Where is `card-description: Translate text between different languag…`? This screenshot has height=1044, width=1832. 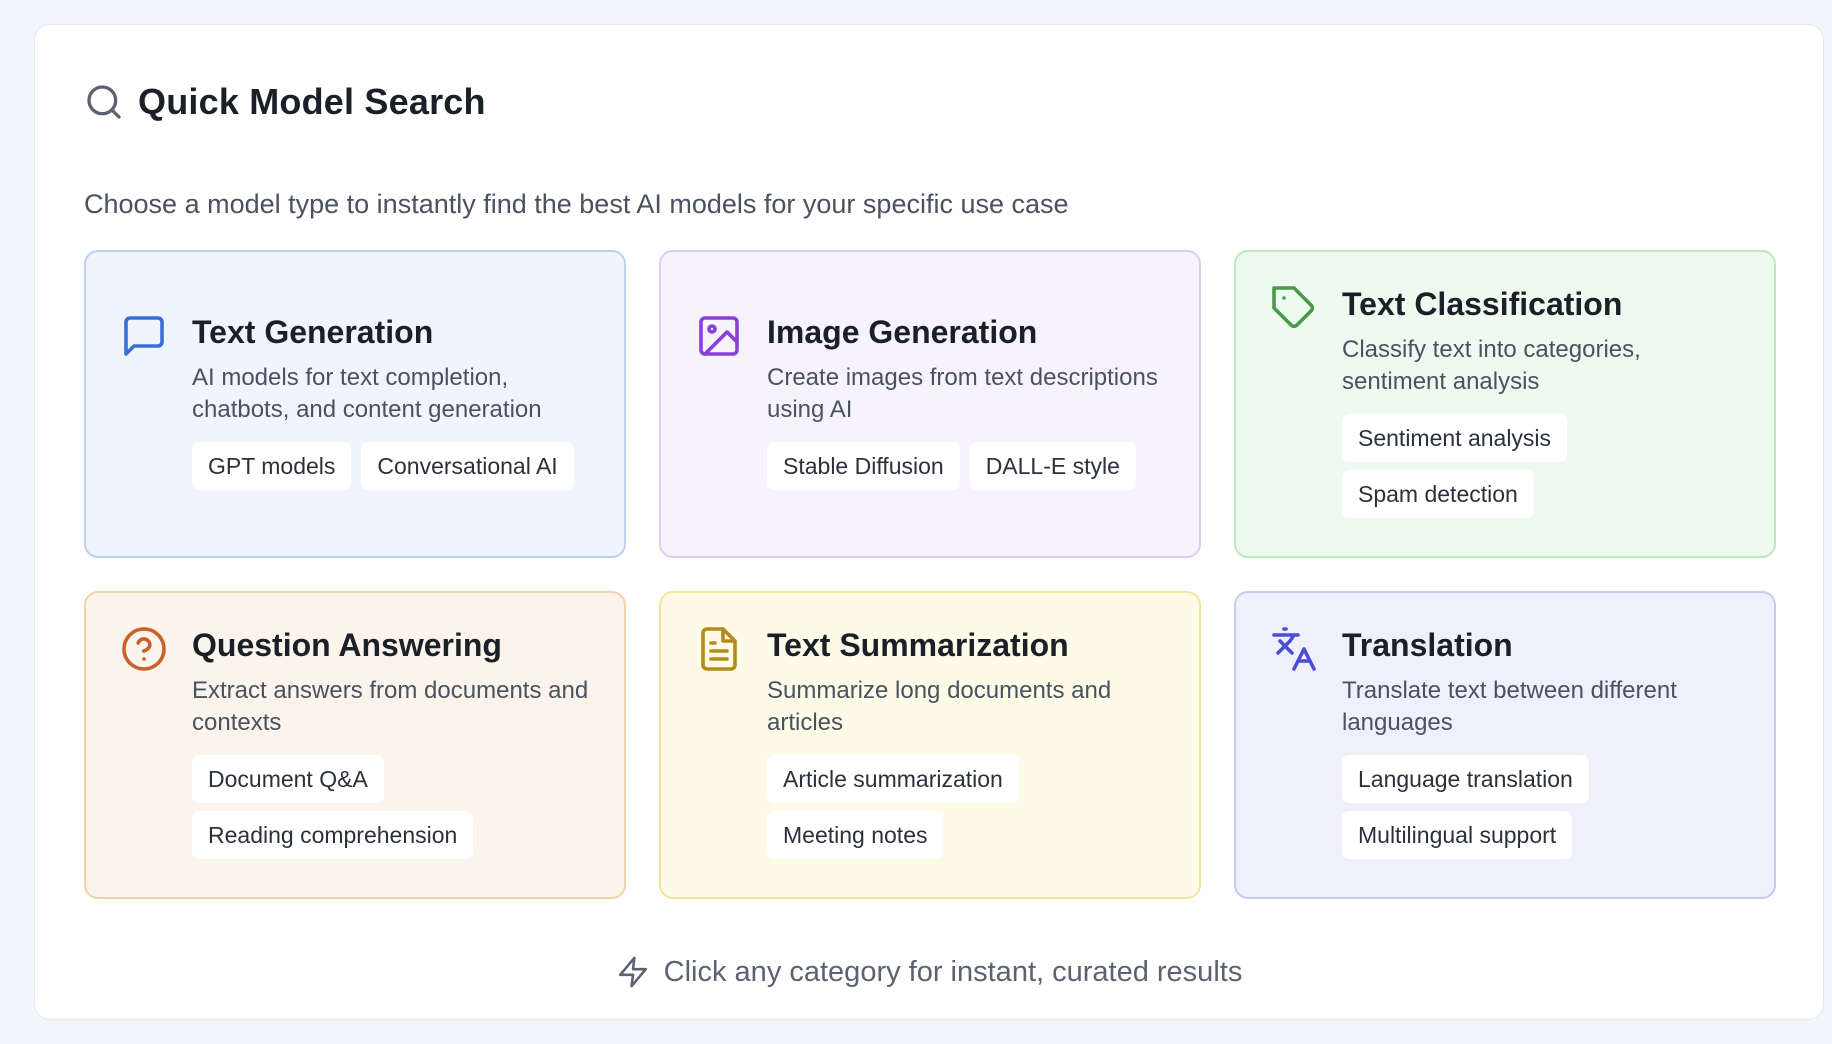
card-description: Translate text between different languag… is located at coordinates (1509, 706).